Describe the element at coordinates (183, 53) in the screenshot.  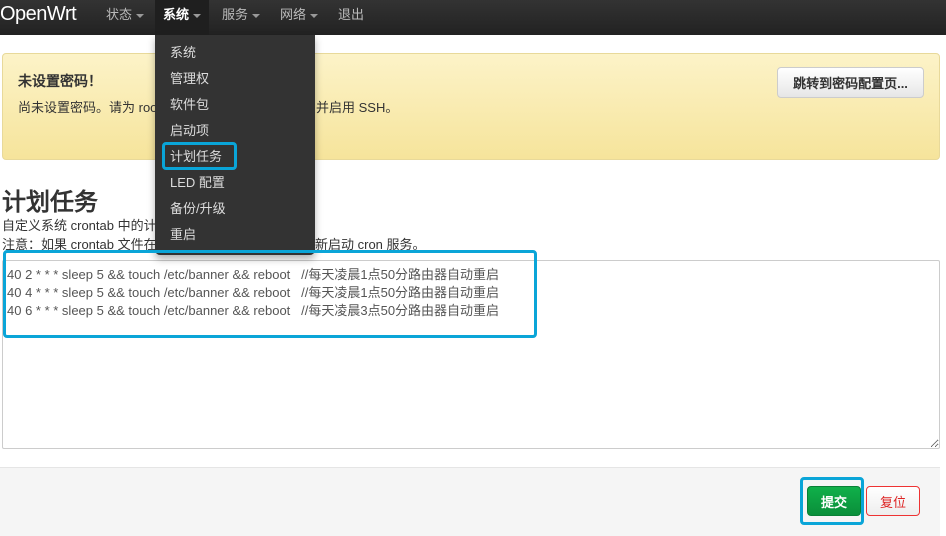
I see `menu-item-system: 系统` at that location.